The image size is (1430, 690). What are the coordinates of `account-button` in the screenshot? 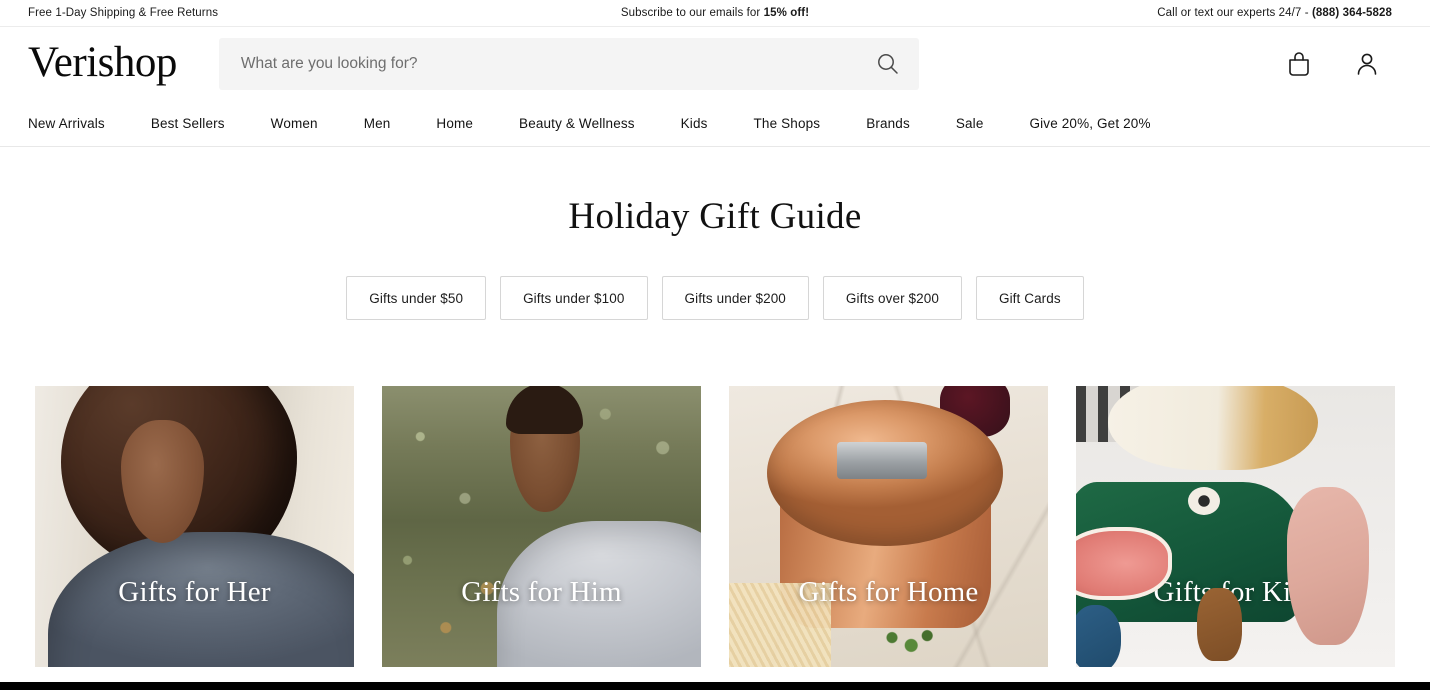 It's located at (1367, 64).